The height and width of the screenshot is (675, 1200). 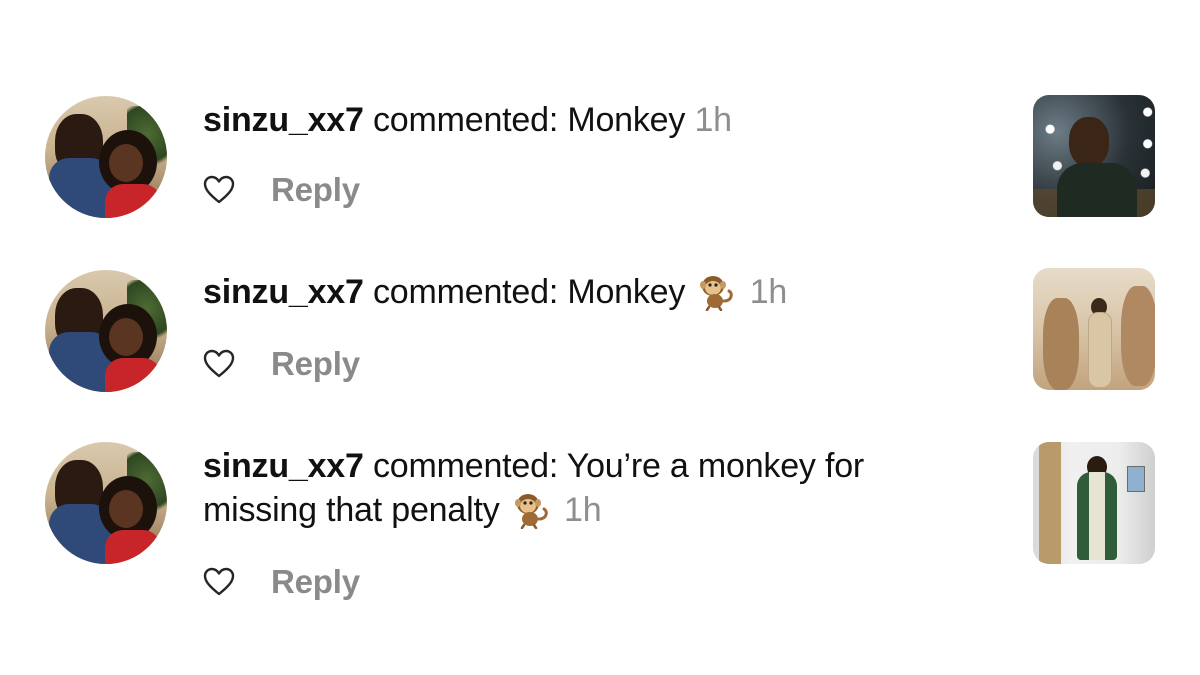 What do you see at coordinates (715, 466) in the screenshot?
I see `comment-body: You’re a monkey for` at bounding box center [715, 466].